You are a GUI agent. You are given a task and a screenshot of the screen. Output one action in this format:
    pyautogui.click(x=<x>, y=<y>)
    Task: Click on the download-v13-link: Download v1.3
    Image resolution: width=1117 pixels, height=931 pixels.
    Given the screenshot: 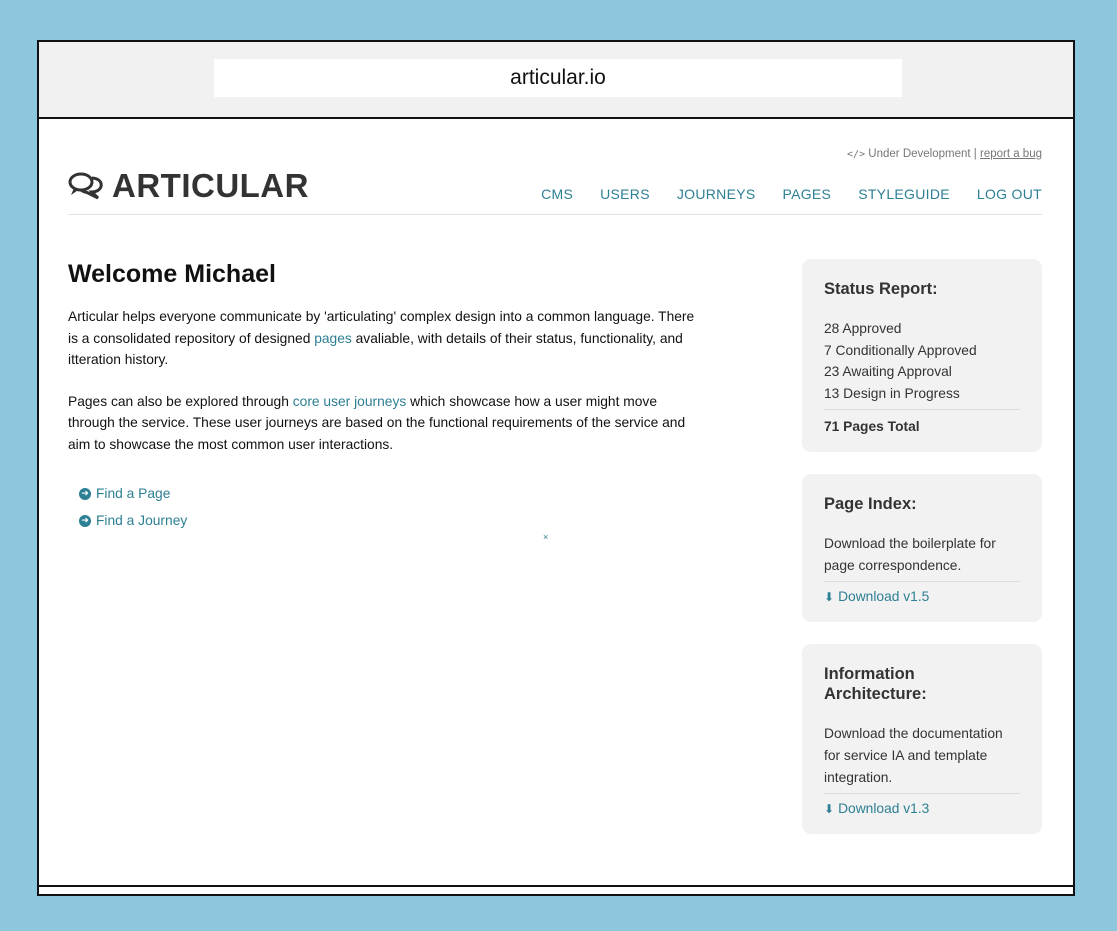 What is the action you would take?
    pyautogui.click(x=883, y=808)
    